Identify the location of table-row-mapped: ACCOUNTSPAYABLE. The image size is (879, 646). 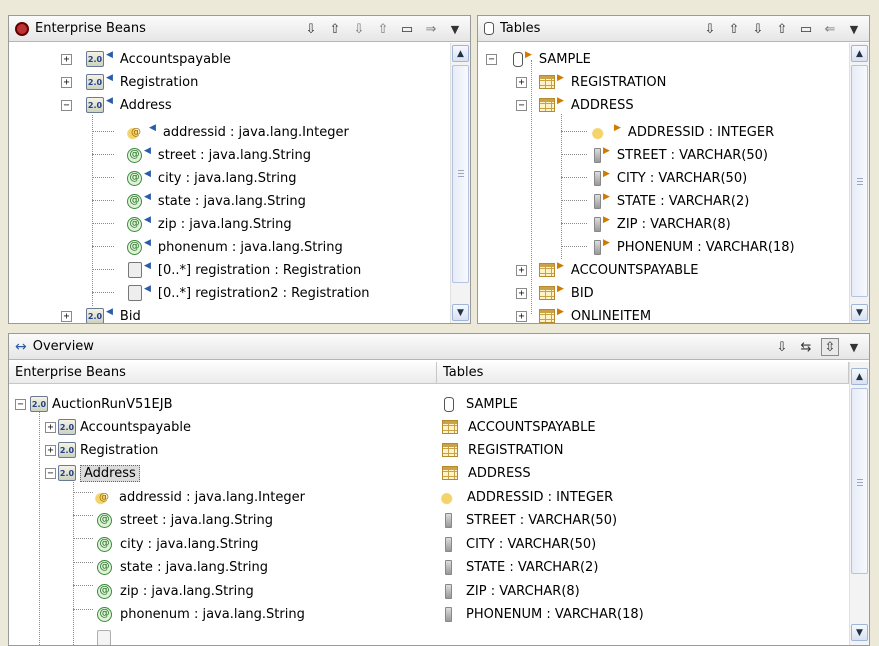
(519, 427).